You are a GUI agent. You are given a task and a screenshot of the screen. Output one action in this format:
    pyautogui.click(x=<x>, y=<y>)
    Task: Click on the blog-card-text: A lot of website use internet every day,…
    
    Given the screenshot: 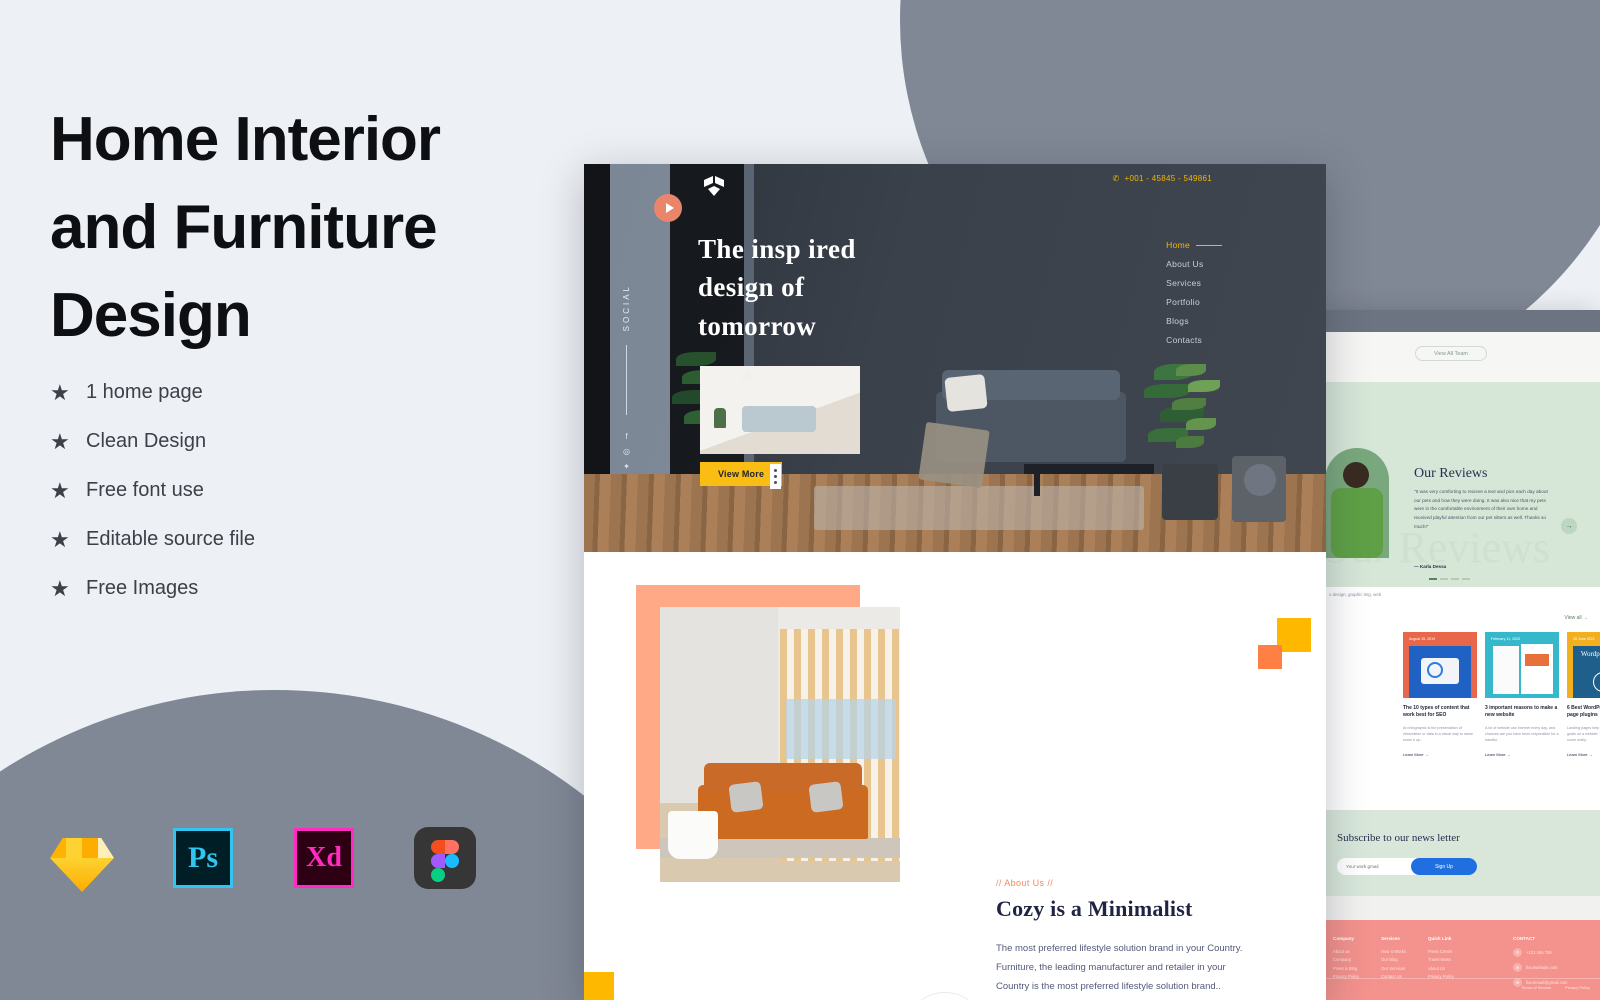 What is the action you would take?
    pyautogui.click(x=1522, y=734)
    